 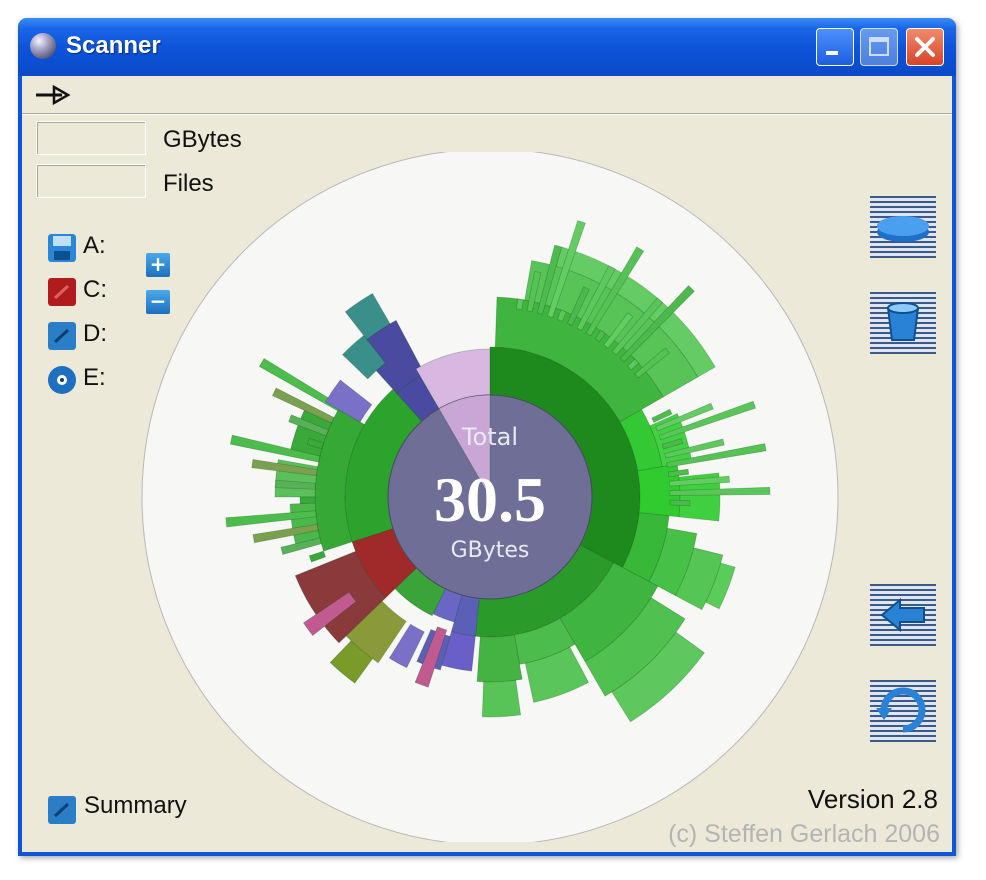 I want to click on files-field, so click(x=91, y=181).